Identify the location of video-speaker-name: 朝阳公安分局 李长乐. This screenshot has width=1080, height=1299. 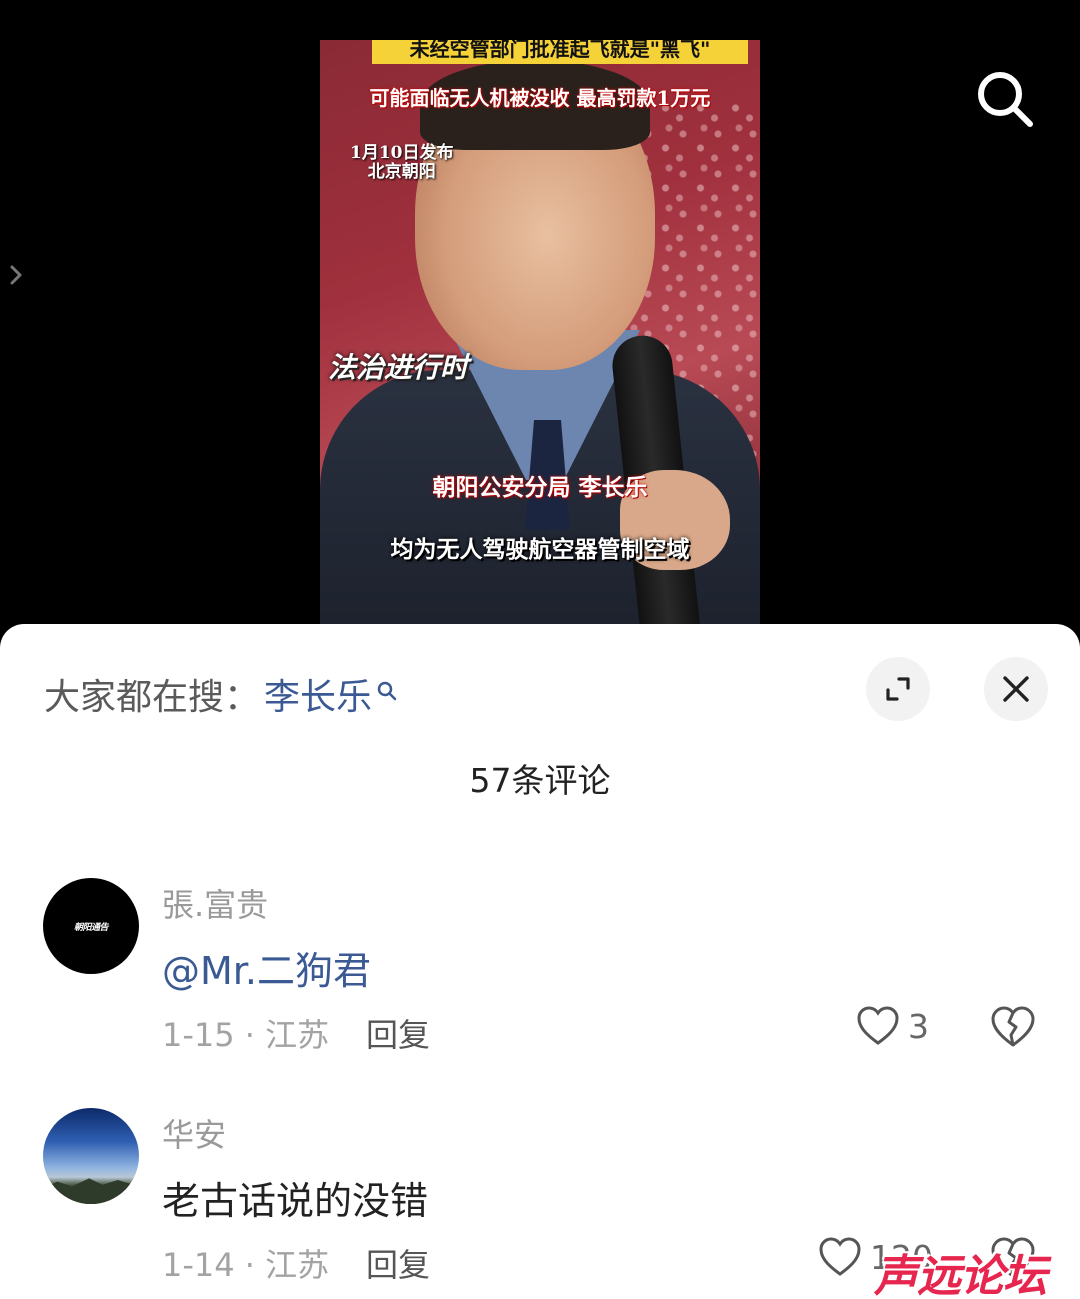
(540, 487).